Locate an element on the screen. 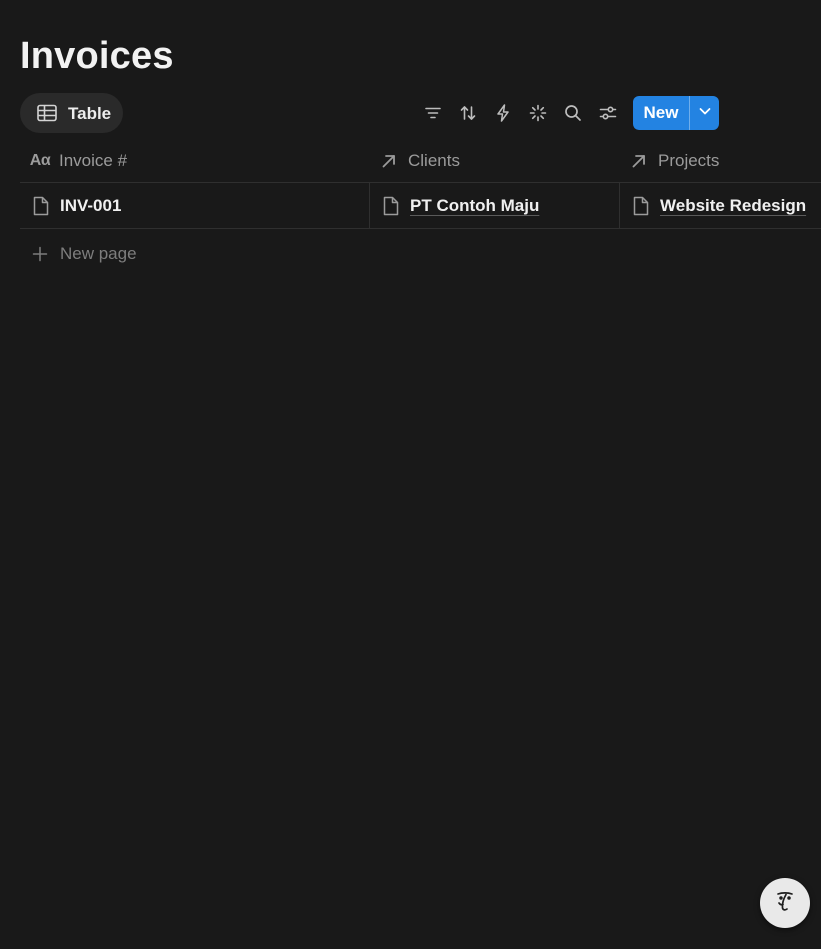 The width and height of the screenshot is (821, 949). cell-client: PT Contoh Maju is located at coordinates (494, 205).